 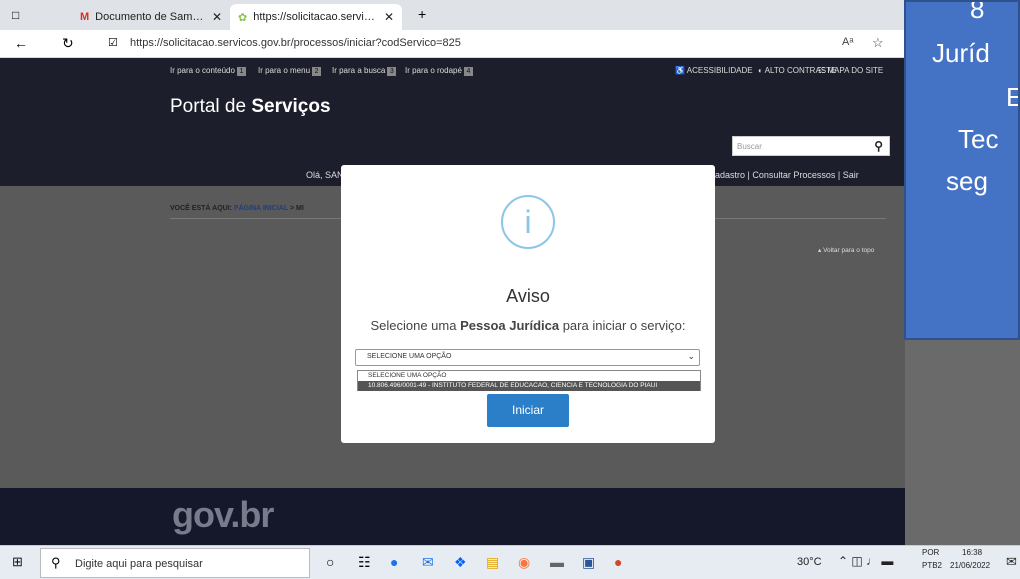 What do you see at coordinates (847, 42) in the screenshot?
I see `read-aloud-icon: Aᵃ` at bounding box center [847, 42].